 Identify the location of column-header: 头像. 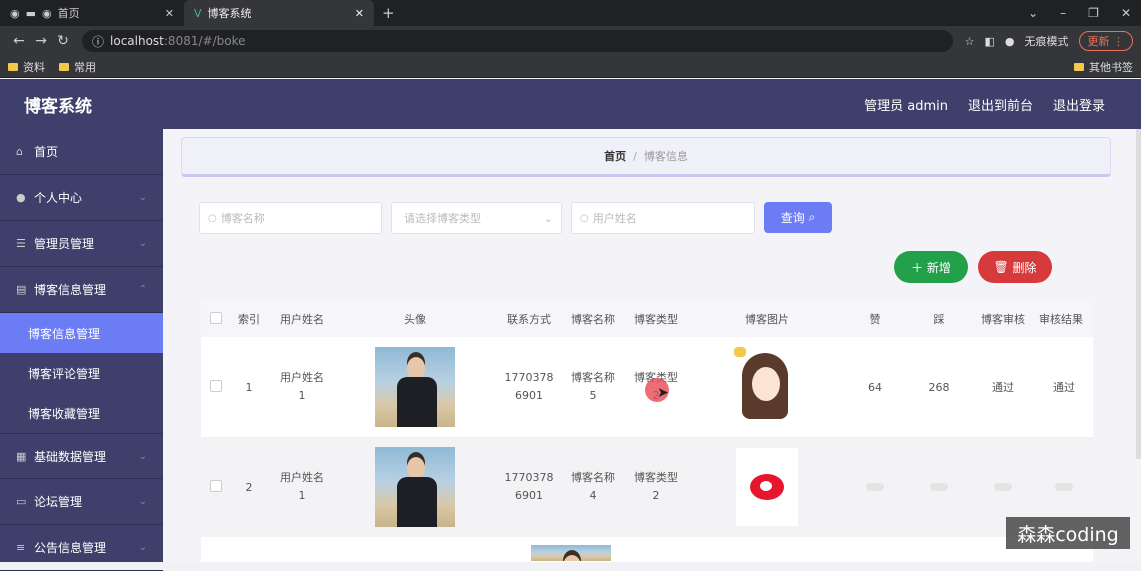
(415, 319).